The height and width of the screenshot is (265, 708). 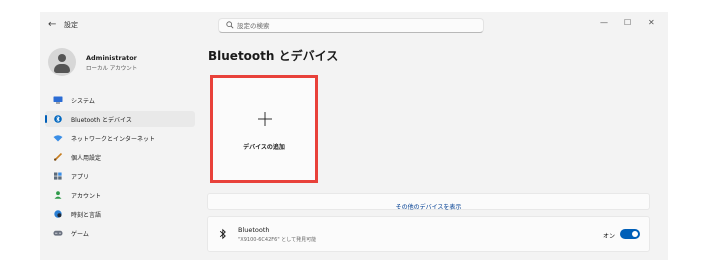 I want to click on person-icon, so click(x=58, y=195).